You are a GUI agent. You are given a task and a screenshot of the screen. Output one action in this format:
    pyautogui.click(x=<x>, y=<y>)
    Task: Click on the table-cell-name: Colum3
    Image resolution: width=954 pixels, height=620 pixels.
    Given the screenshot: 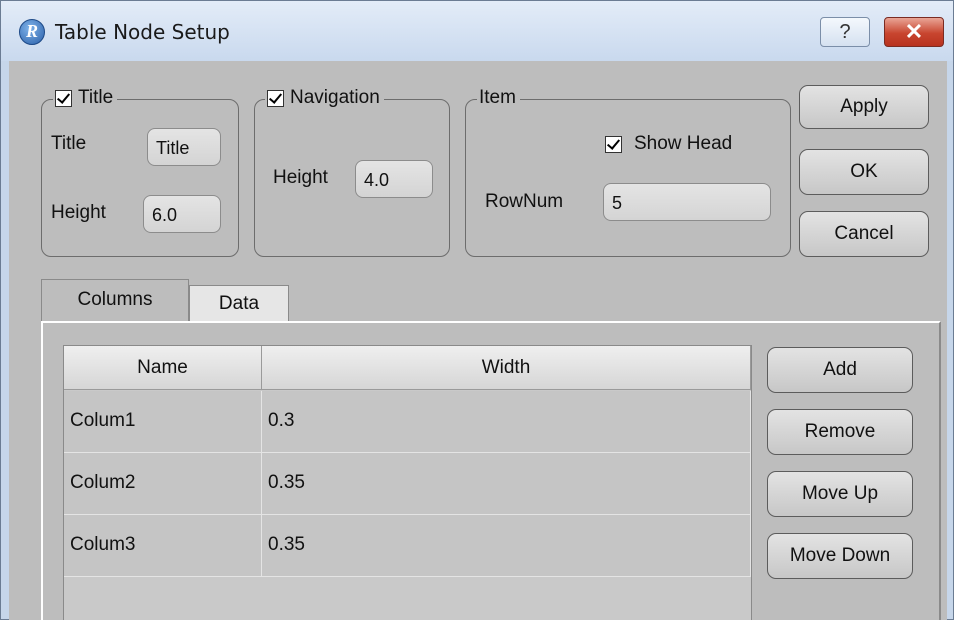 What is the action you would take?
    pyautogui.click(x=163, y=545)
    